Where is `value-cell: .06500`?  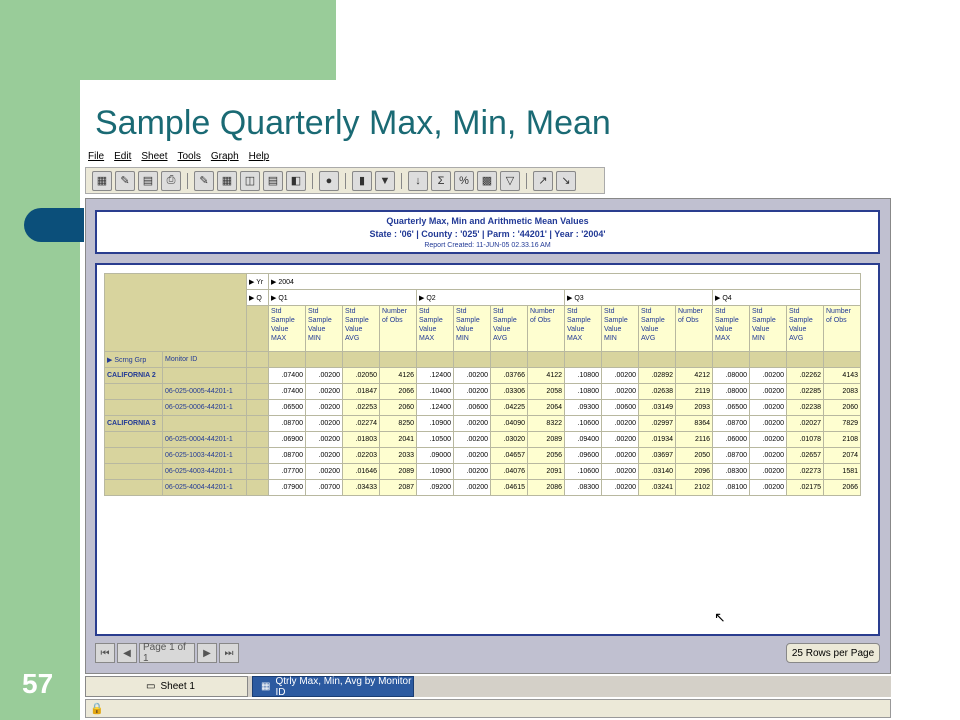
value-cell: .06500 is located at coordinates (731, 407).